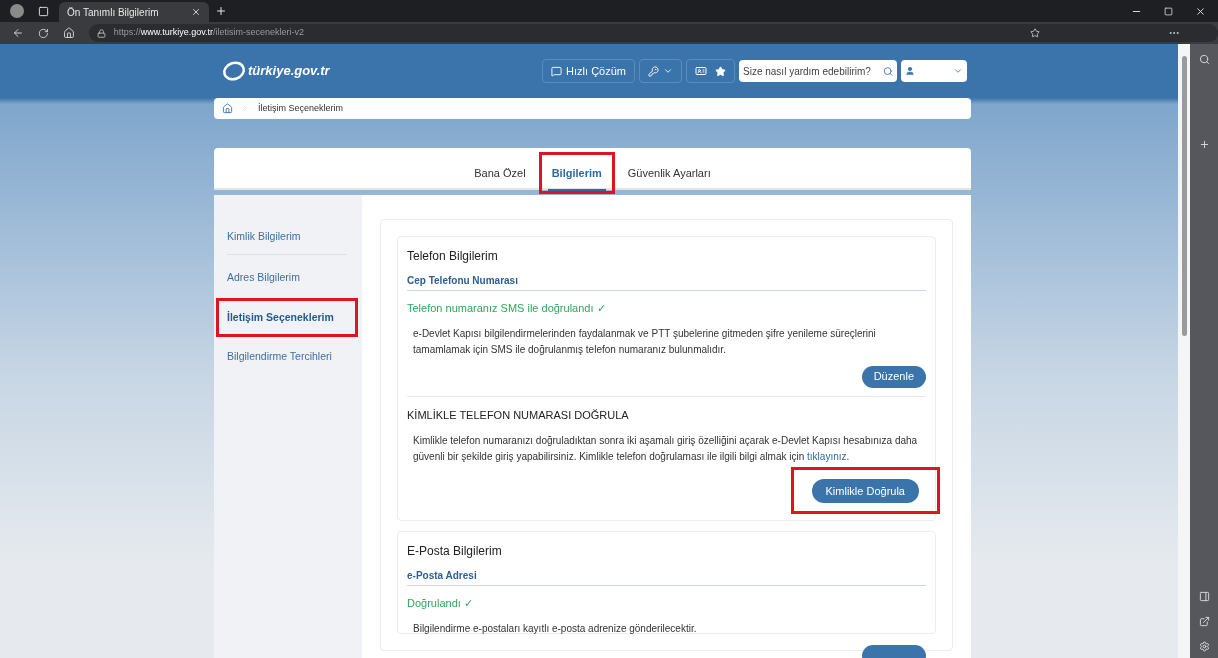 Image resolution: width=1218 pixels, height=658 pixels. I want to click on scrollbar, so click(1184, 351).